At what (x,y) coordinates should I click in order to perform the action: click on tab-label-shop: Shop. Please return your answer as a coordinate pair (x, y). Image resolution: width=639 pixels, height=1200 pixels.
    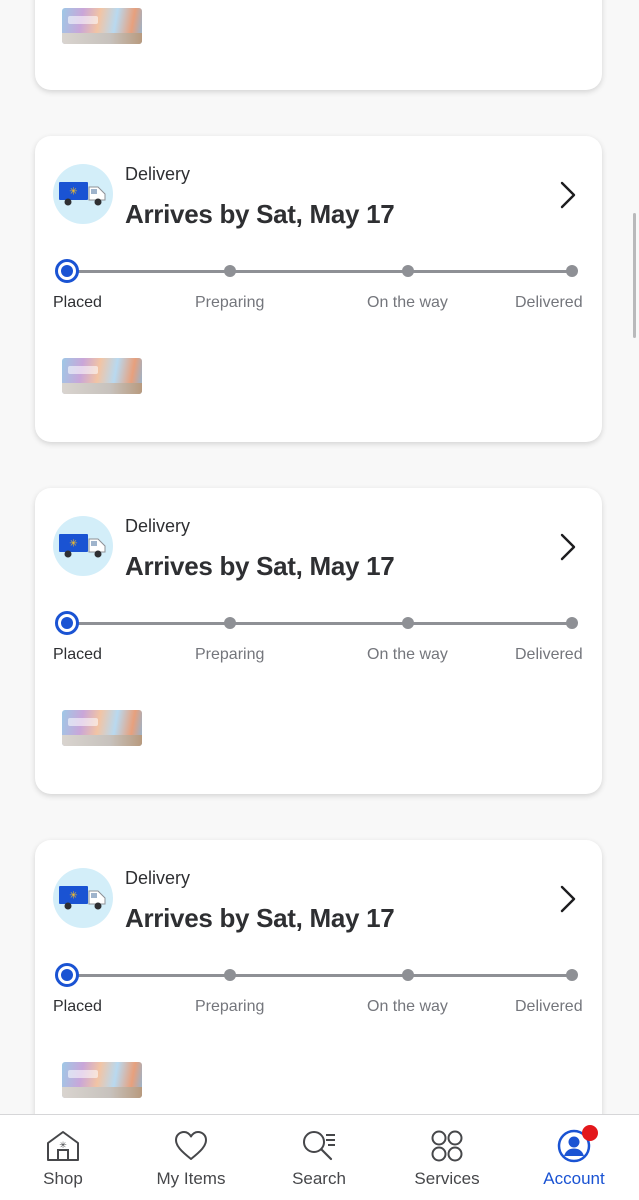
    Looking at the image, I should click on (63, 1178).